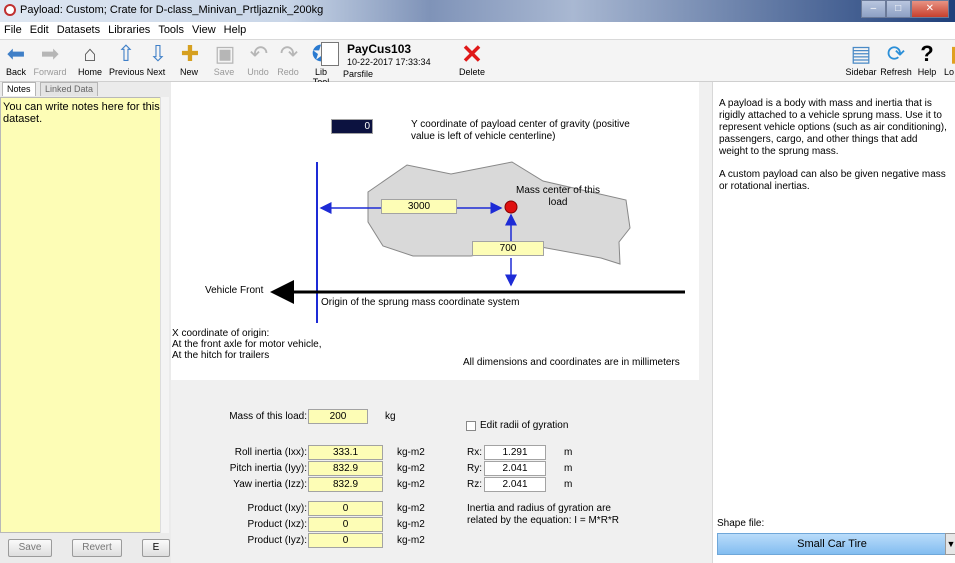 The width and height of the screenshot is (955, 563). I want to click on sidebar-button: ▤ Sidebar, so click(861, 59).